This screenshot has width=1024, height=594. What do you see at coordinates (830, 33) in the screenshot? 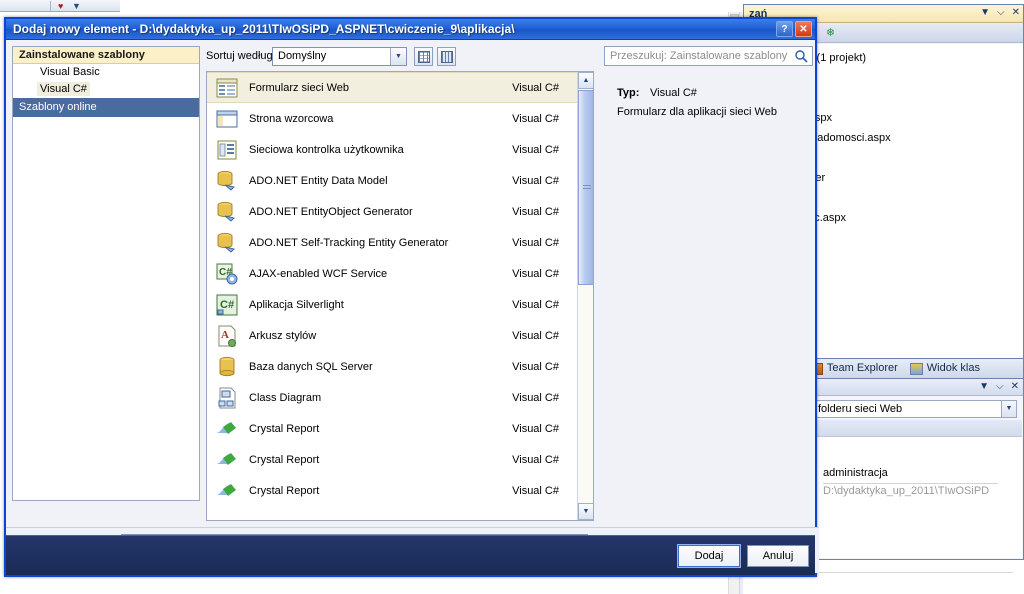
I see `nest-related-files-icon: ❄` at bounding box center [830, 33].